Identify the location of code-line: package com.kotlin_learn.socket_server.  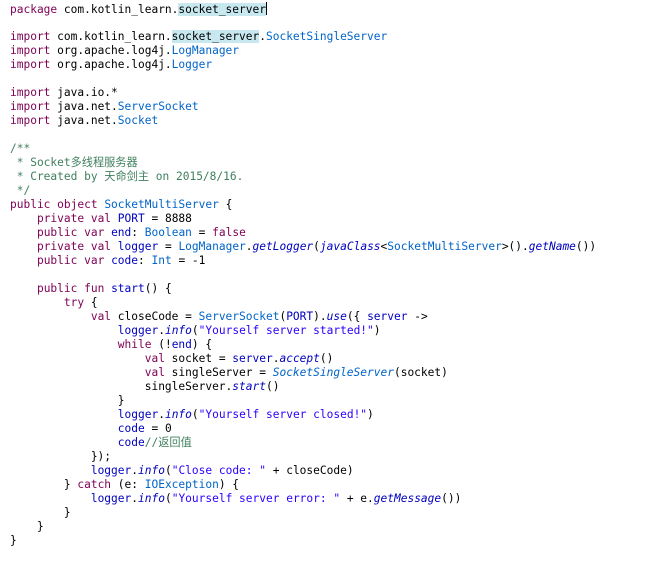
(303, 9).